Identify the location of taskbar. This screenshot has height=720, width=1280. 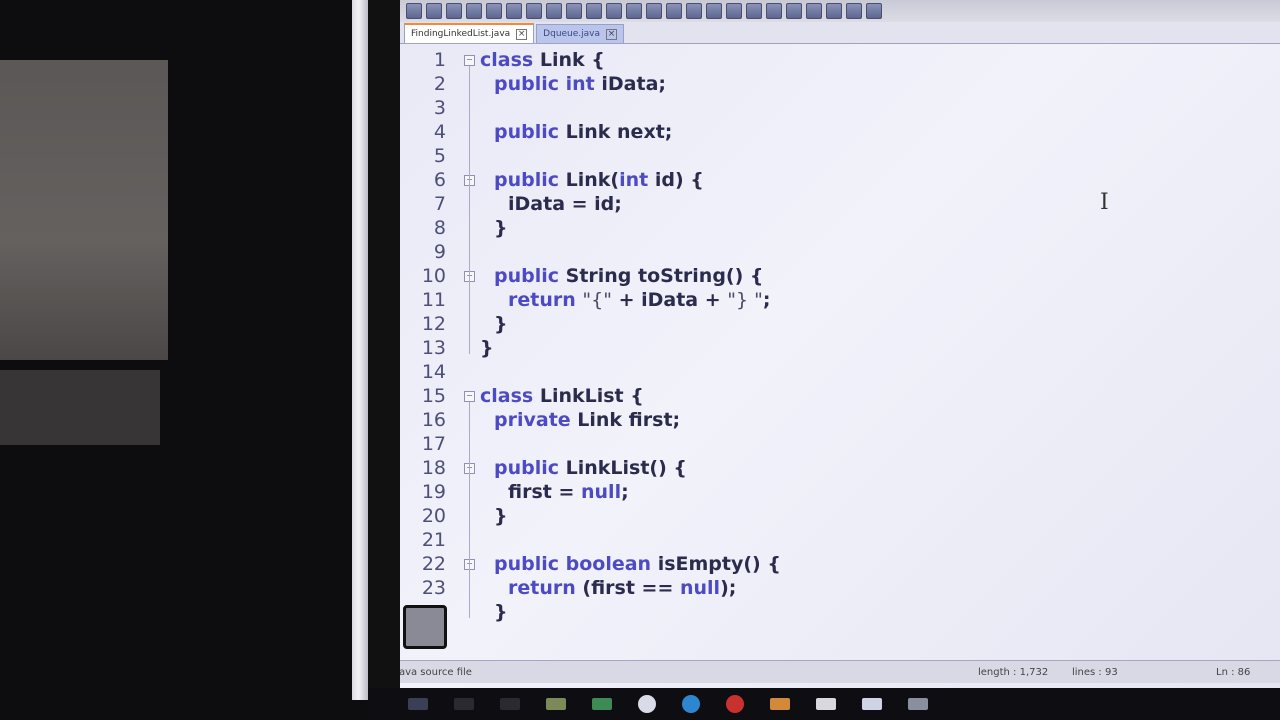
(824, 704).